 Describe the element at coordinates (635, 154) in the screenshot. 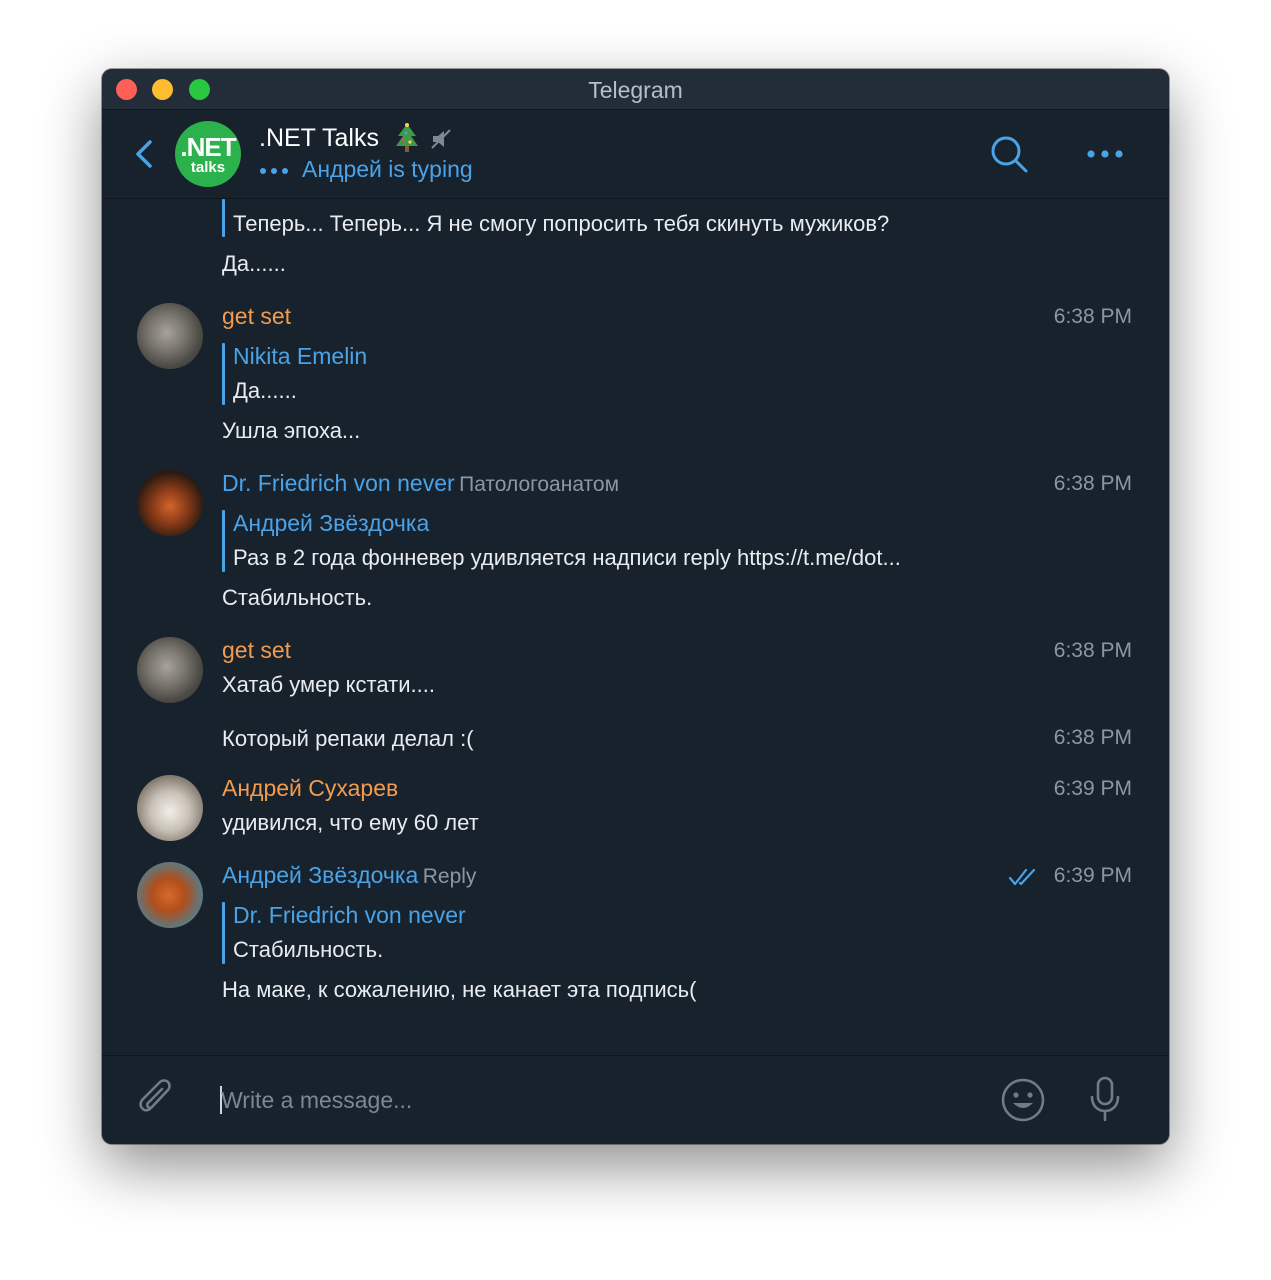

I see `chat-header: .NET talks .NET Talks Андрей is typing` at that location.